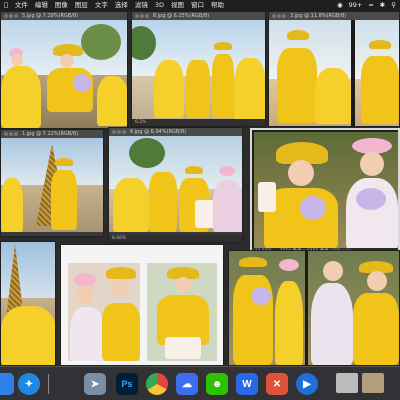  What do you see at coordinates (29, 384) in the screenshot?
I see `safari-icon: ✦` at bounding box center [29, 384].